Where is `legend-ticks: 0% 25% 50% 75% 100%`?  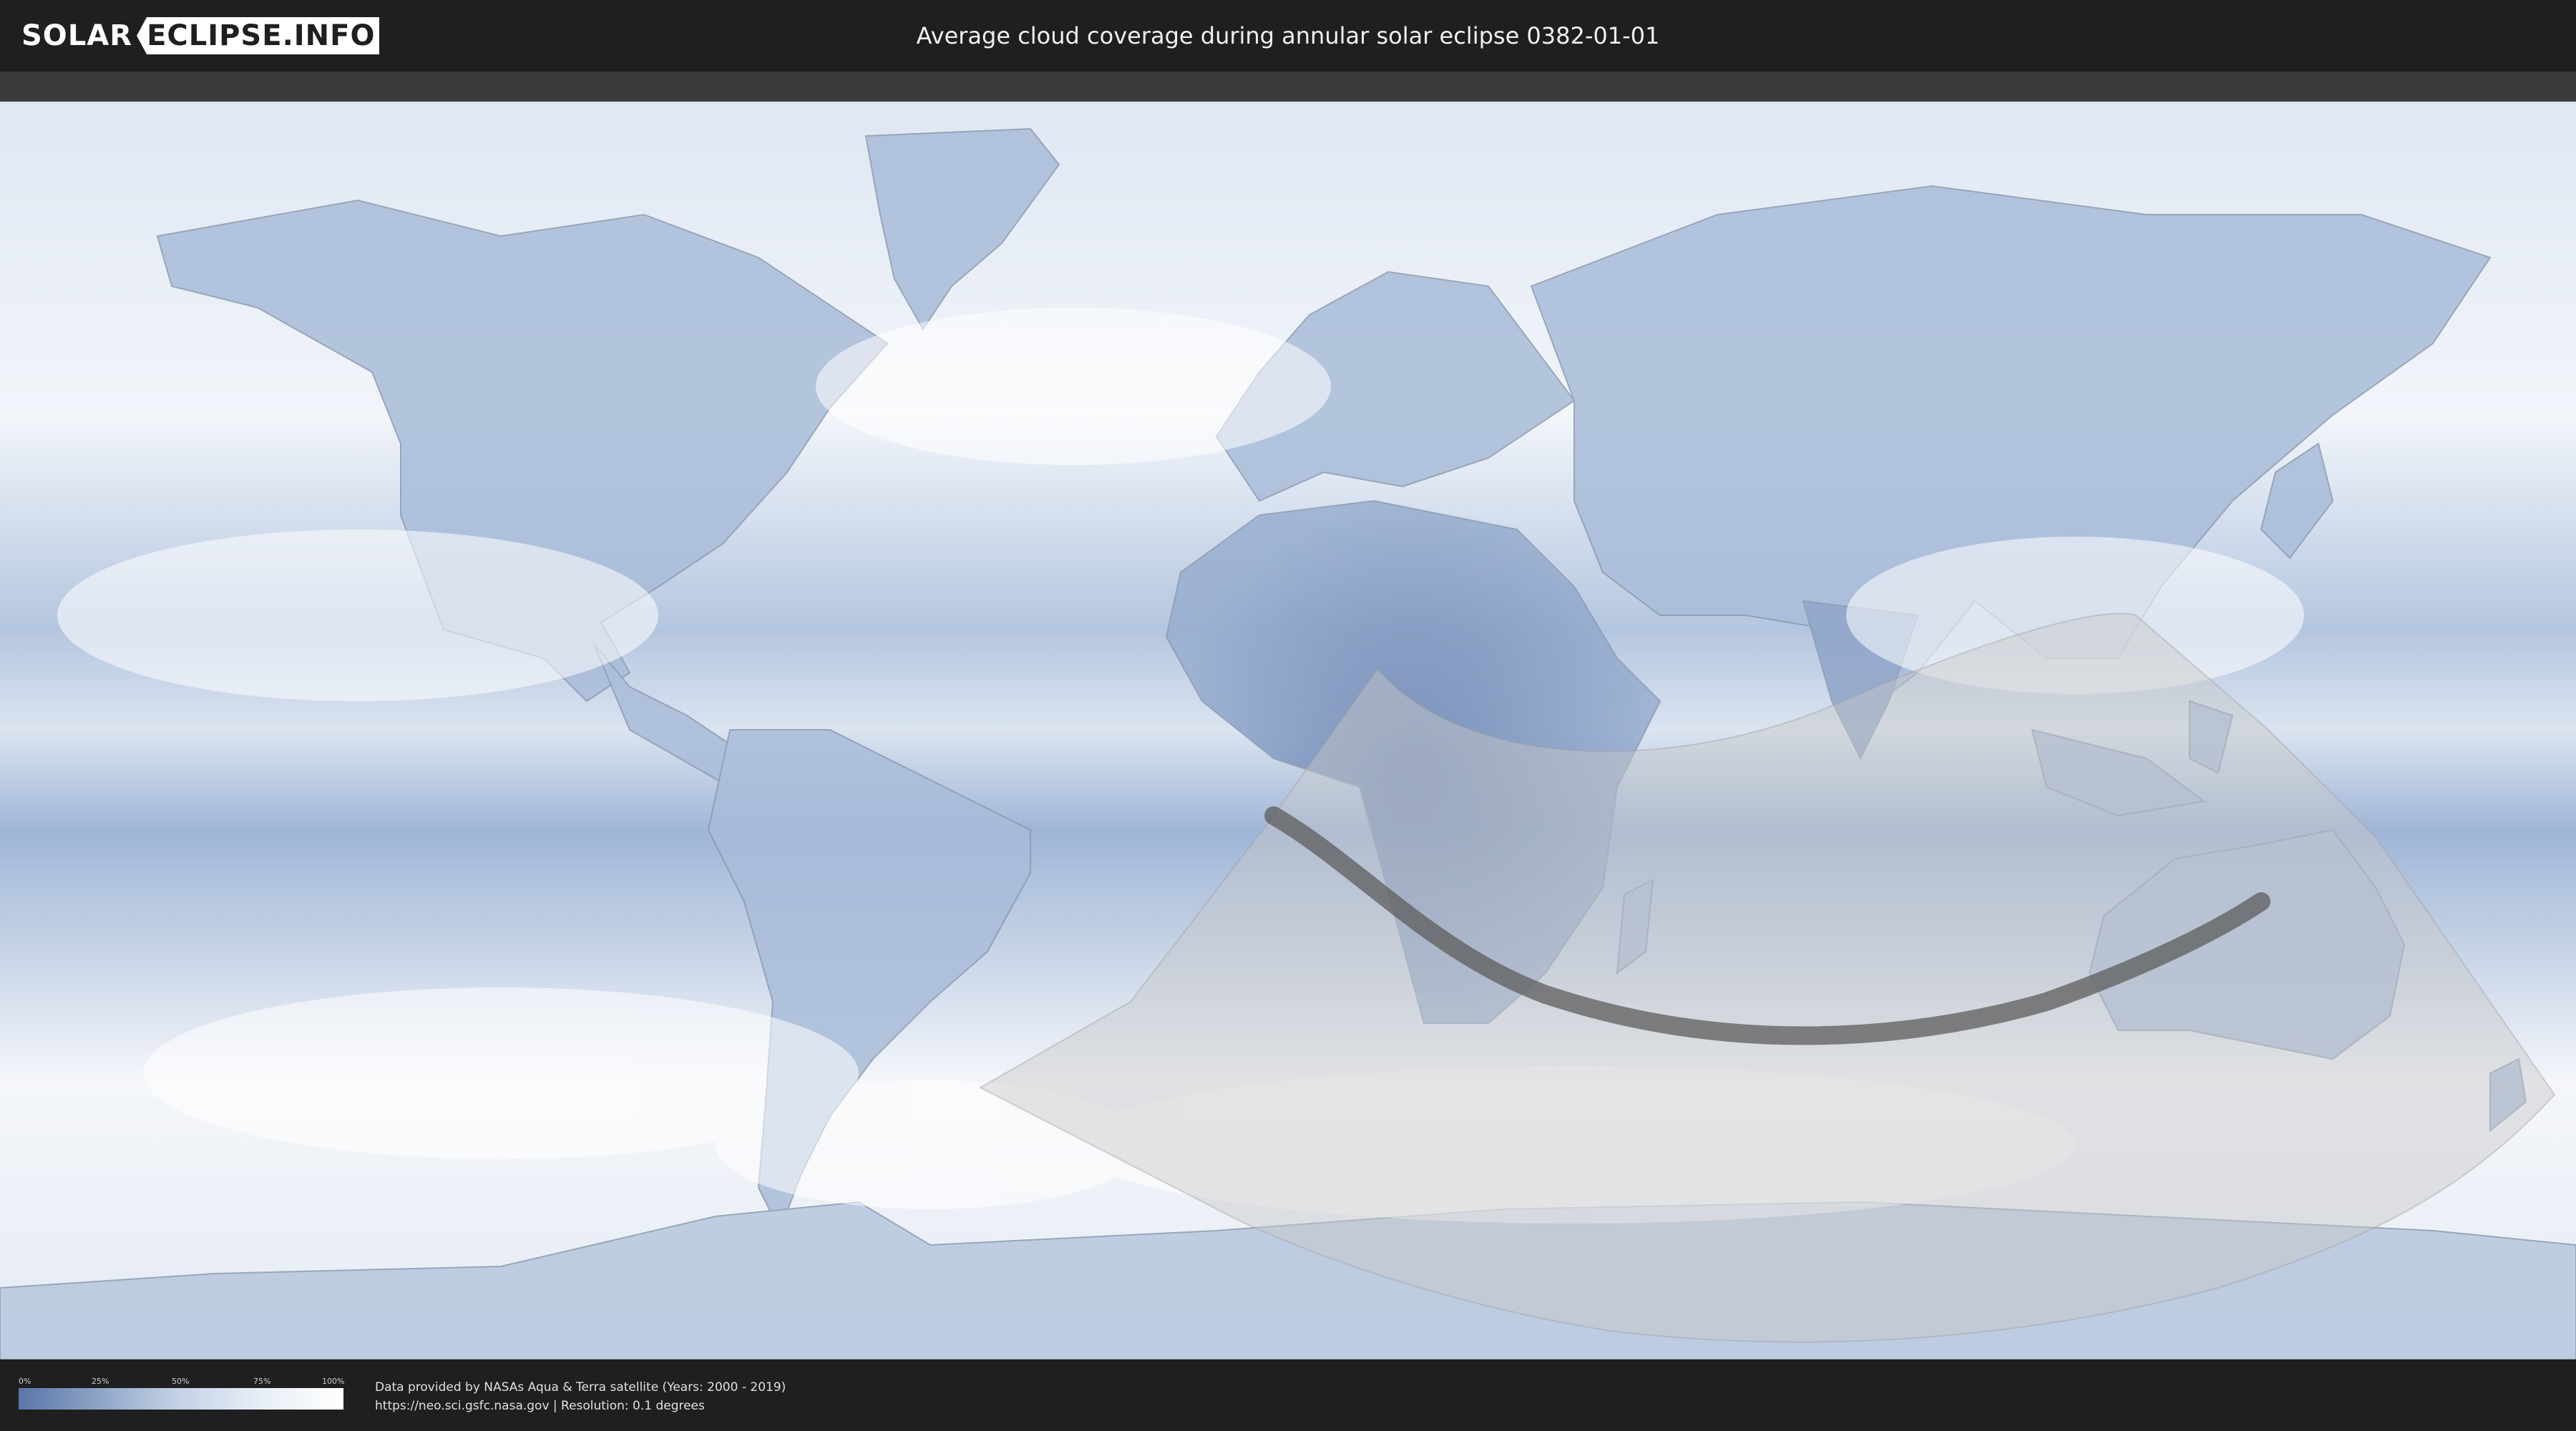 legend-ticks: 0% 25% 50% 75% 100% is located at coordinates (182, 1383).